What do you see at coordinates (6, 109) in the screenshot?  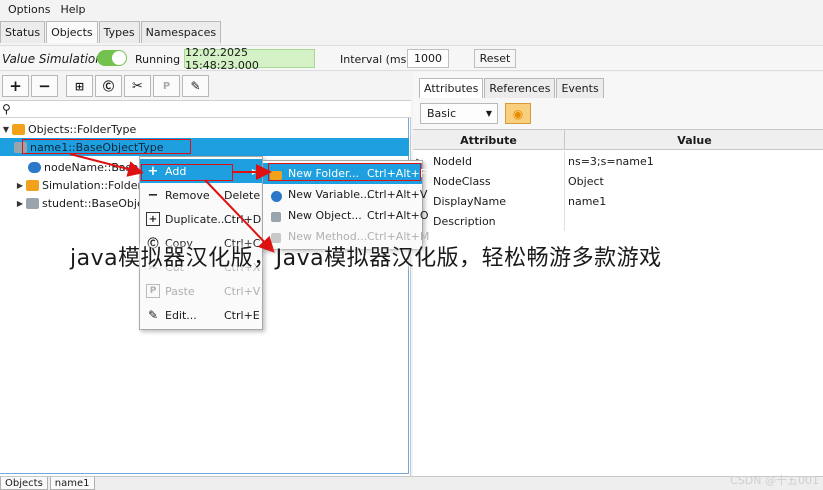 I see `search-icon: ⚲` at bounding box center [6, 109].